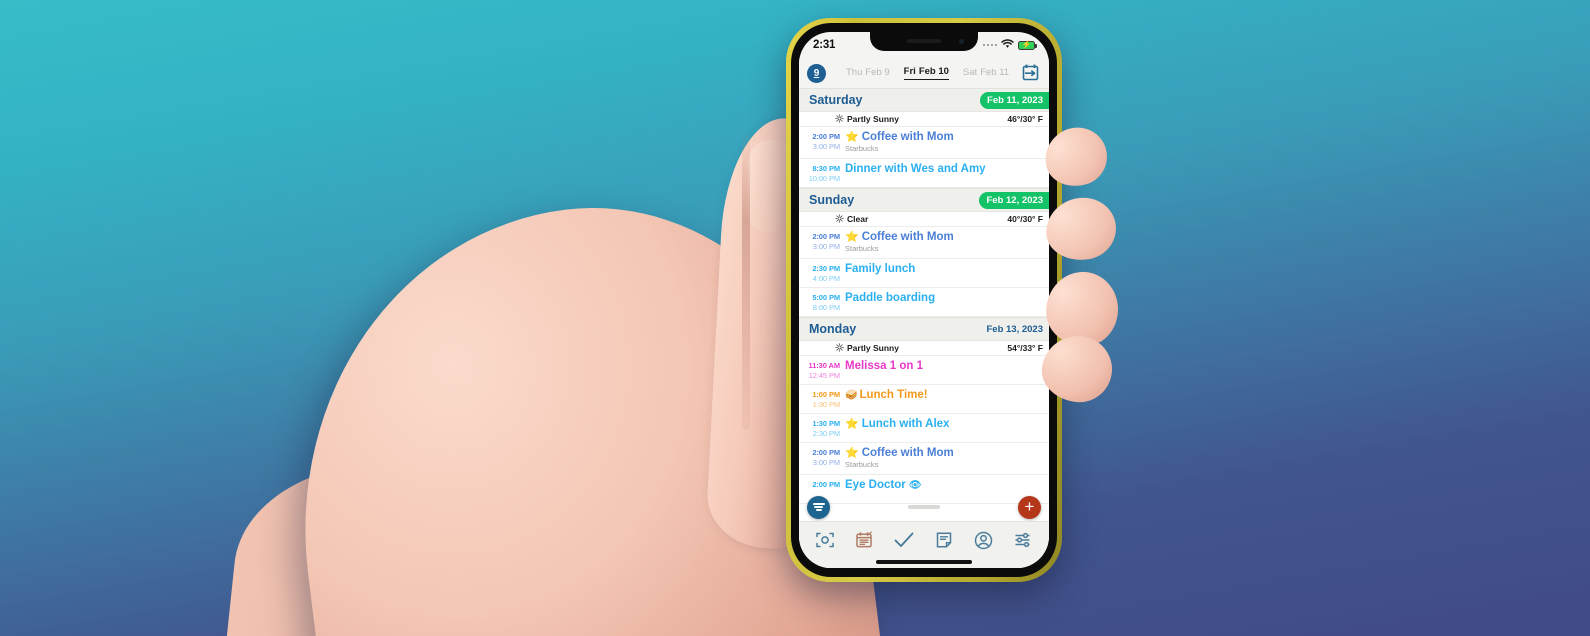  Describe the element at coordinates (1007, 45) in the screenshot. I see `wifi-icon` at that location.